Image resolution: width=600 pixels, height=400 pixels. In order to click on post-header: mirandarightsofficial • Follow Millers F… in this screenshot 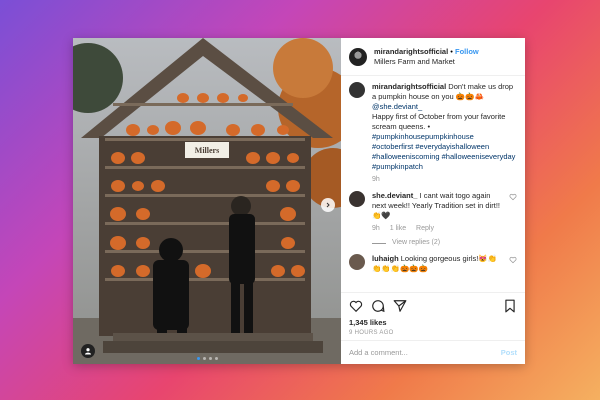, I will do `click(433, 57)`.